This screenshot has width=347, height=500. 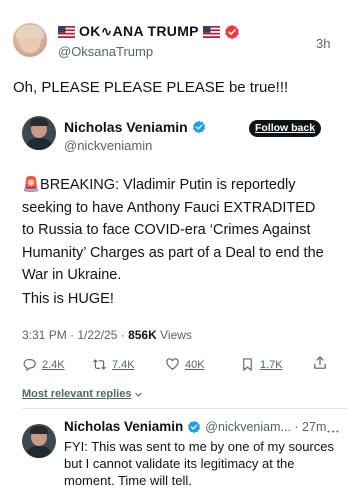 I want to click on sort-replies-dropdown: Most relevant replies, so click(x=82, y=394).